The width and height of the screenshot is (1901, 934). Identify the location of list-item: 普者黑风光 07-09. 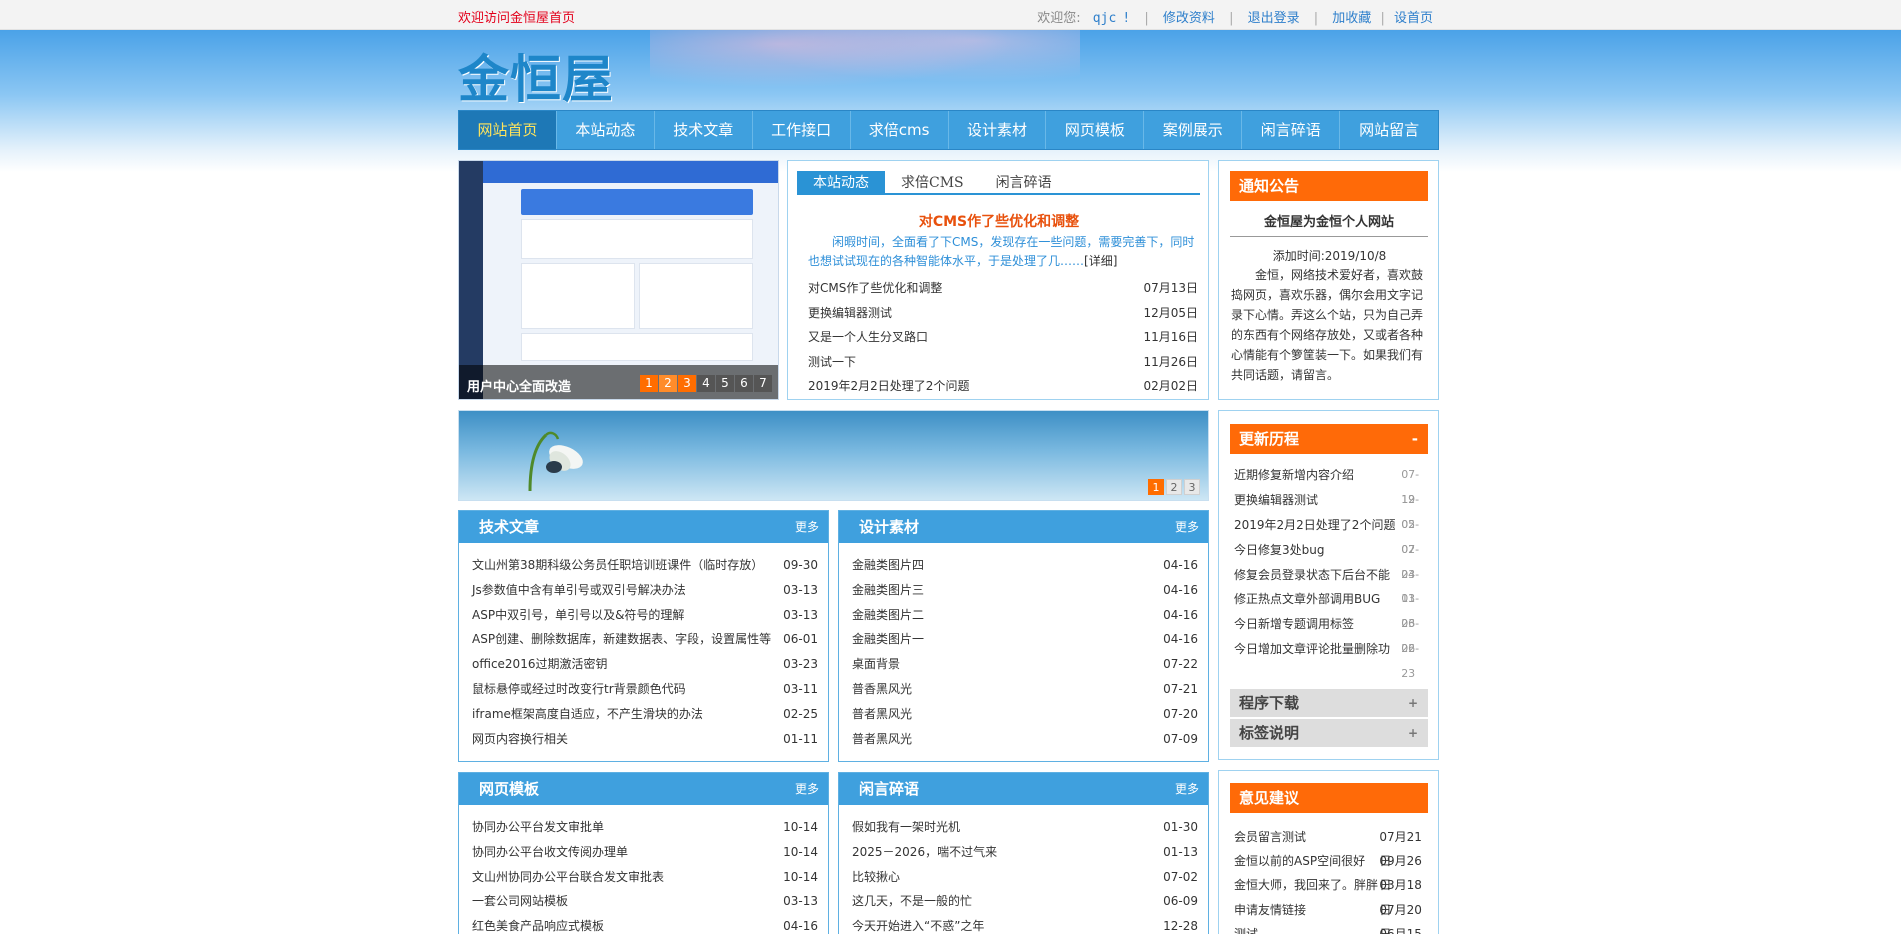
(1025, 739).